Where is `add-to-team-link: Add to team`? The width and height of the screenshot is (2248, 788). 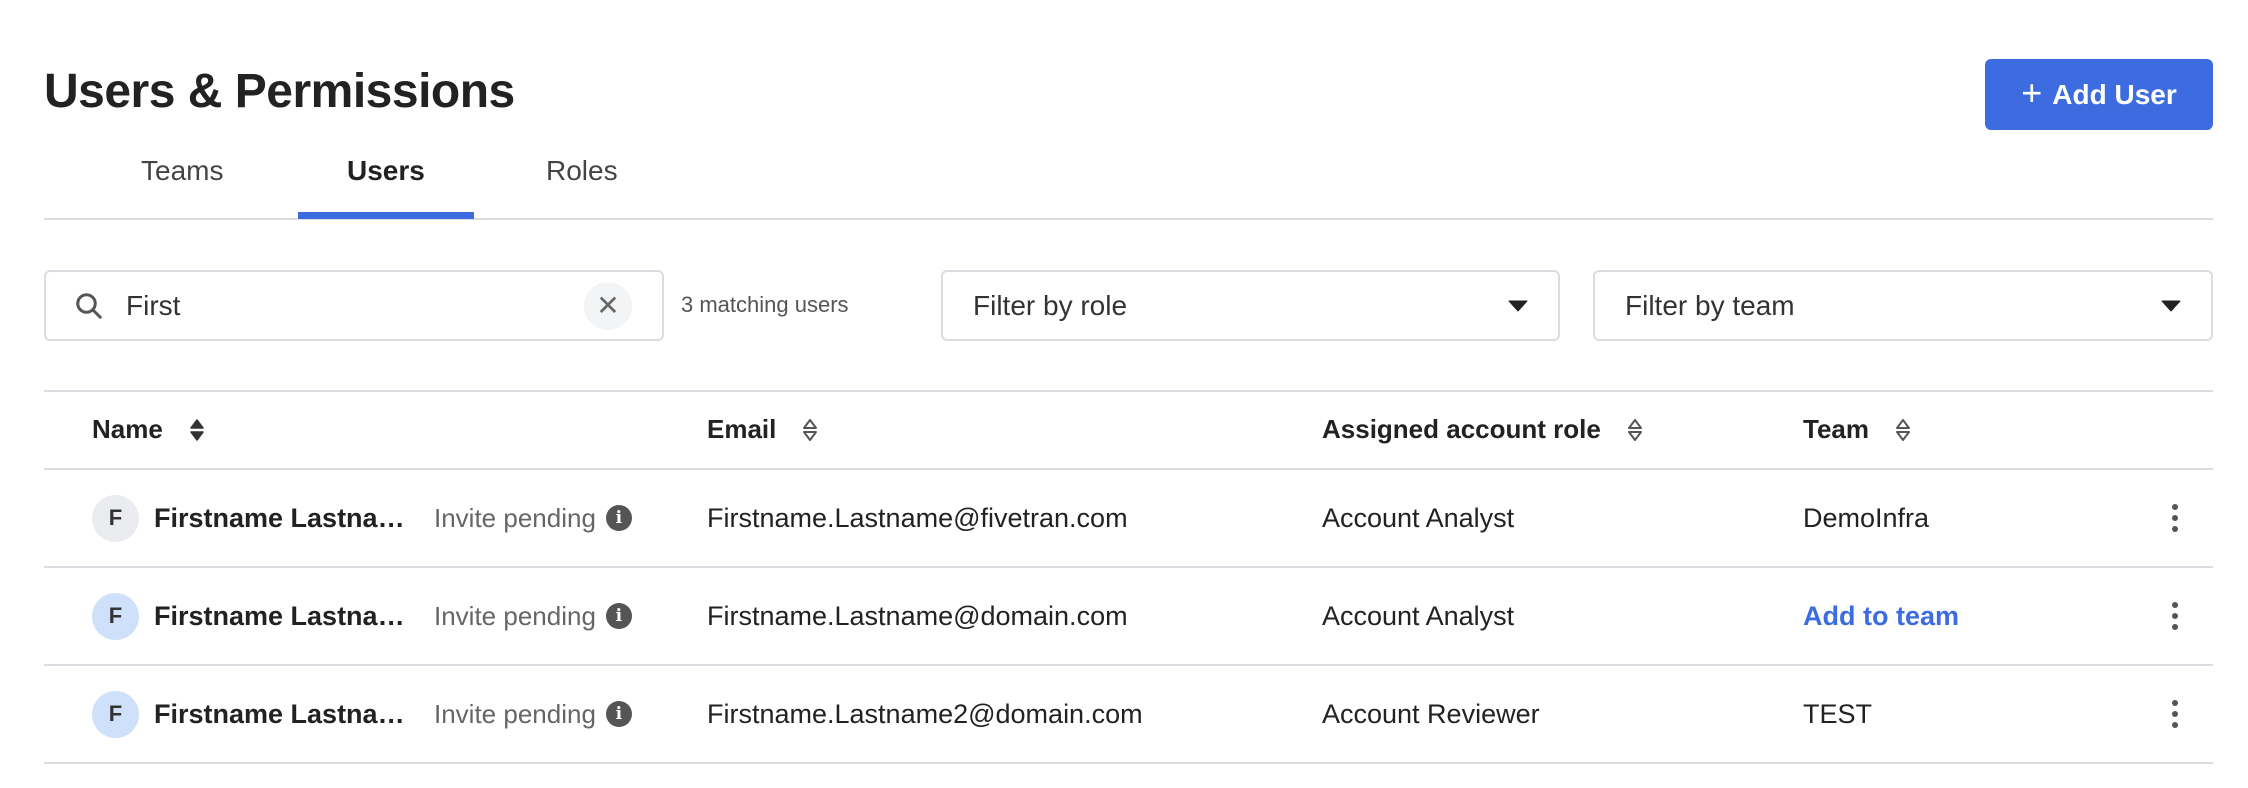
add-to-team-link: Add to team is located at coordinates (1881, 616).